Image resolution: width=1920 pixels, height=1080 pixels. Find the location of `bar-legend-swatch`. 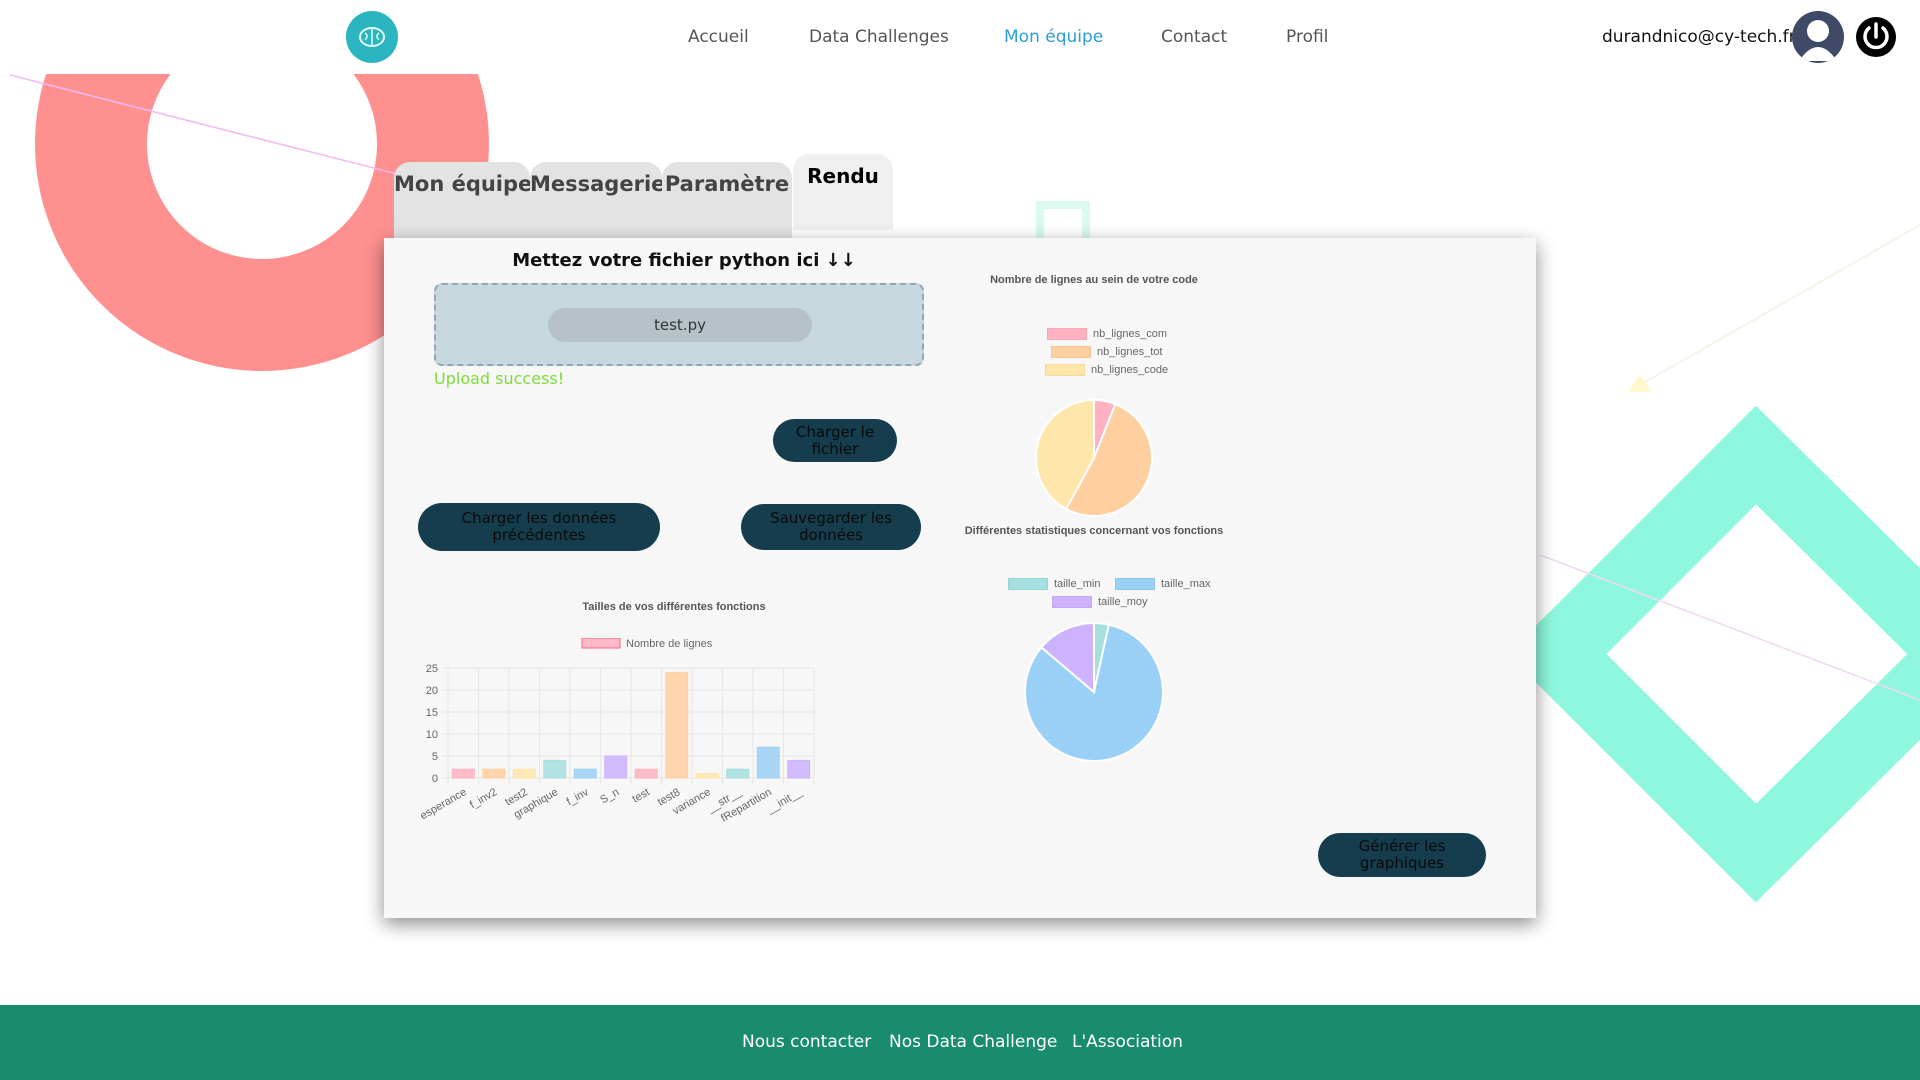

bar-legend-swatch is located at coordinates (601, 643).